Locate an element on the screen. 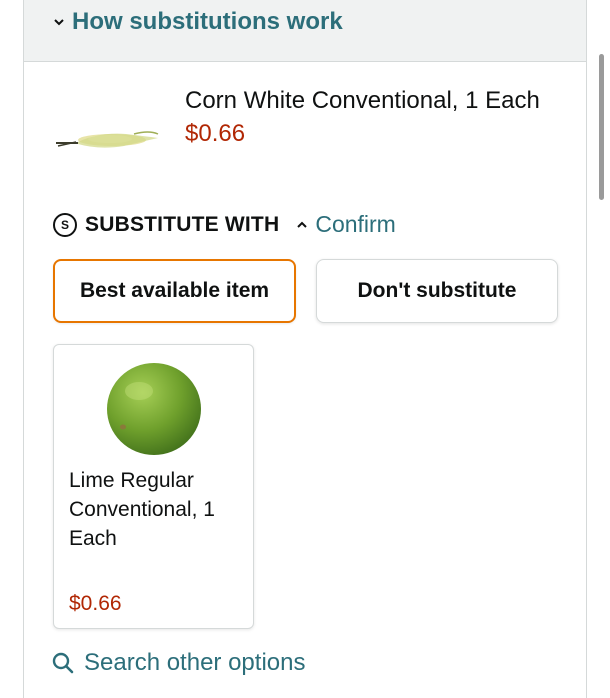 The height and width of the screenshot is (698, 610). best-available-item-button: Best available item is located at coordinates (174, 291).